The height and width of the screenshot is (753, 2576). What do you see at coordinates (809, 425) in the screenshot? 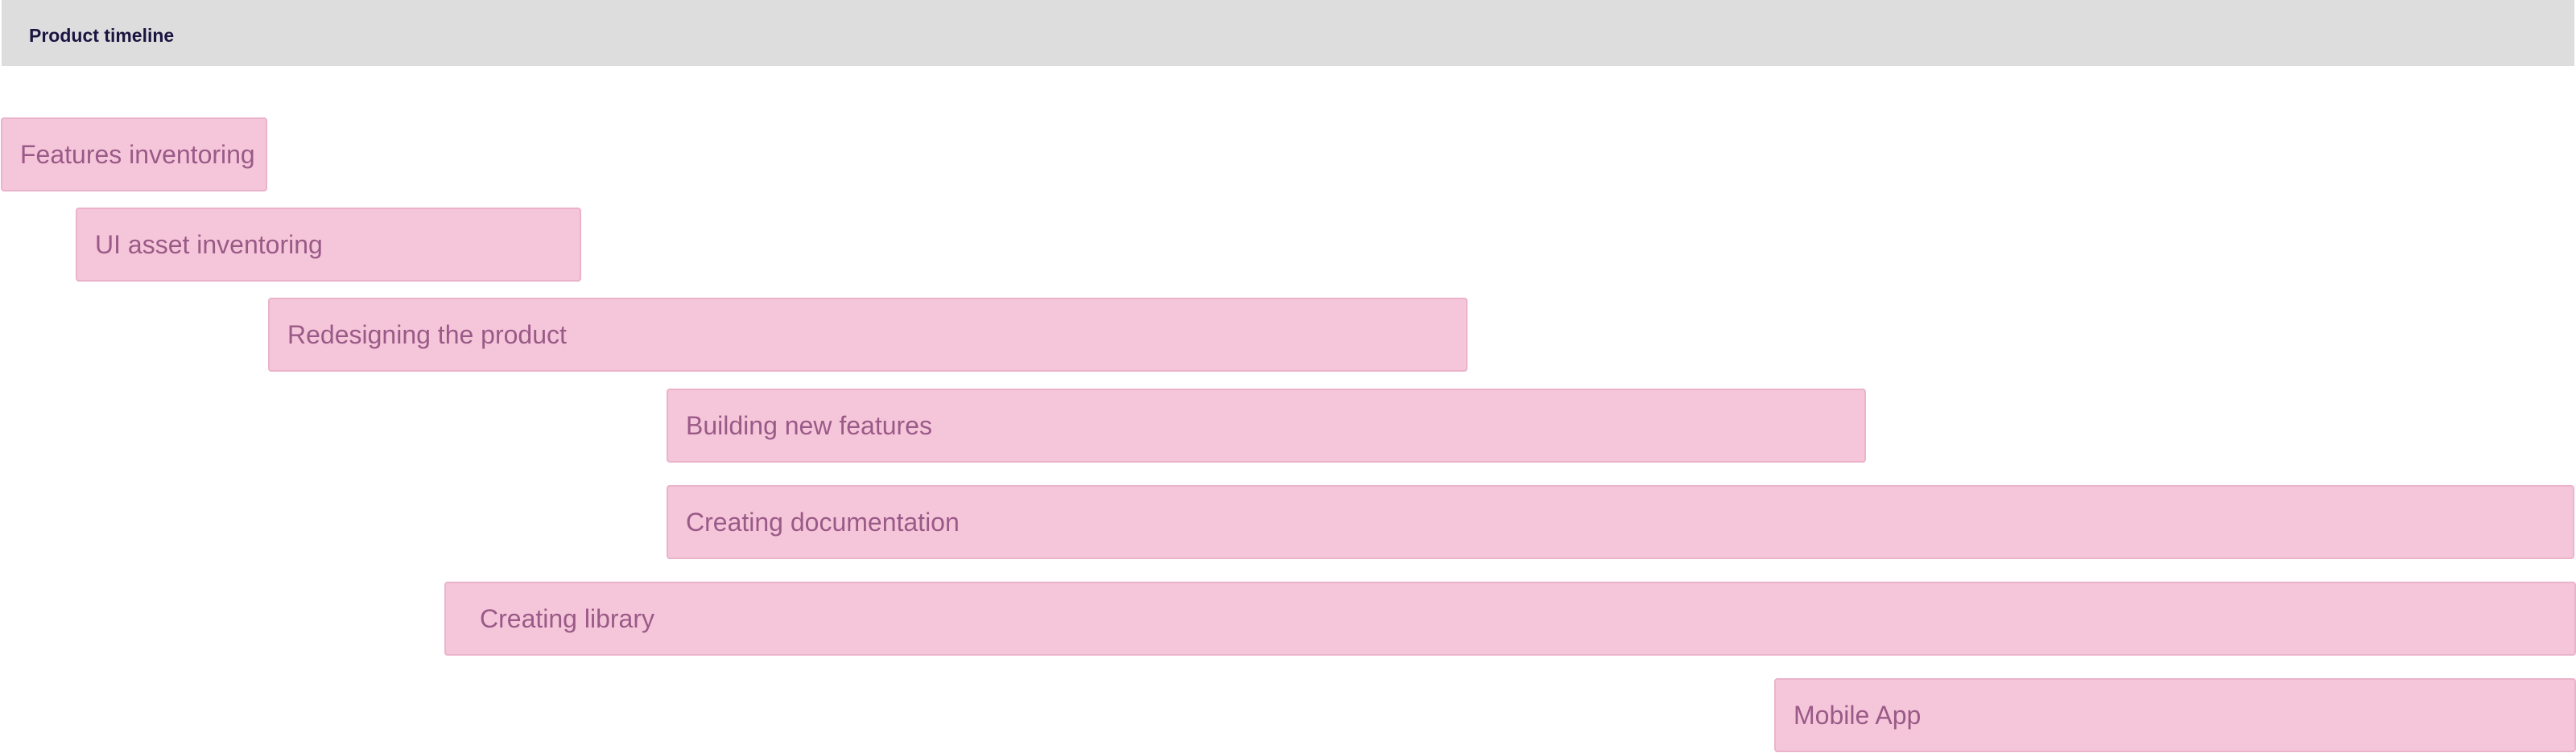
I see `timeline-bar-label: Building new features` at bounding box center [809, 425].